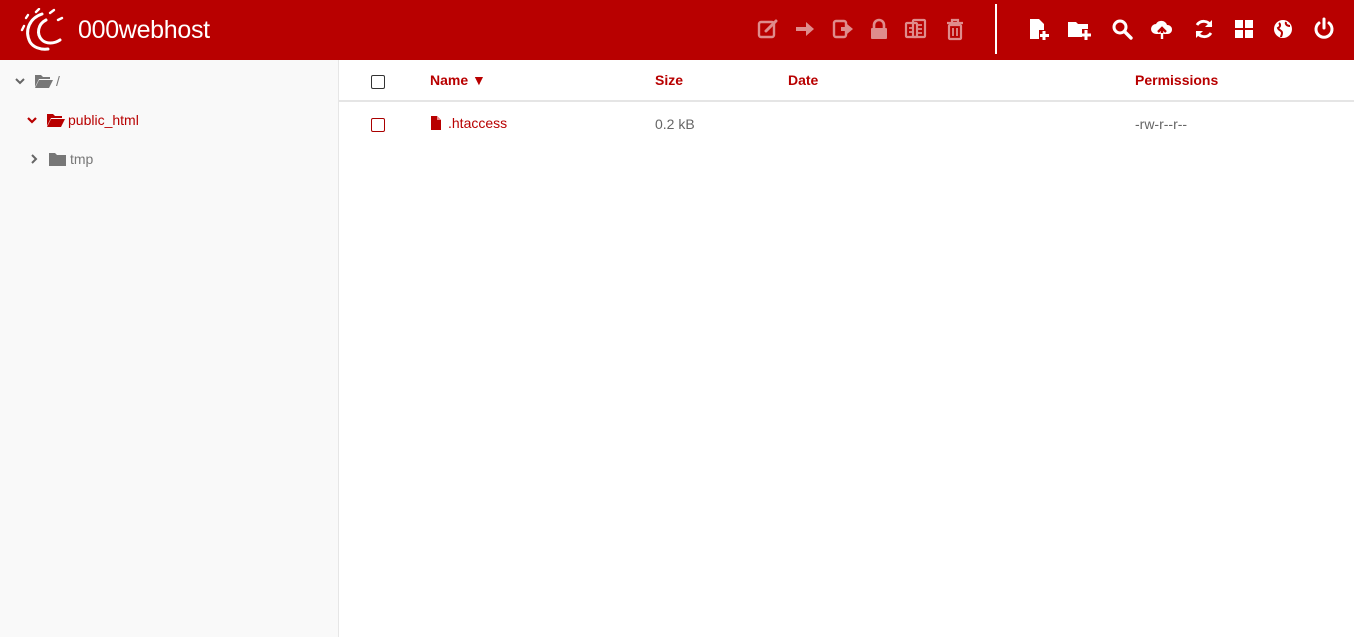 This screenshot has width=1354, height=637. I want to click on file-name-link: .htaccess, so click(468, 123).